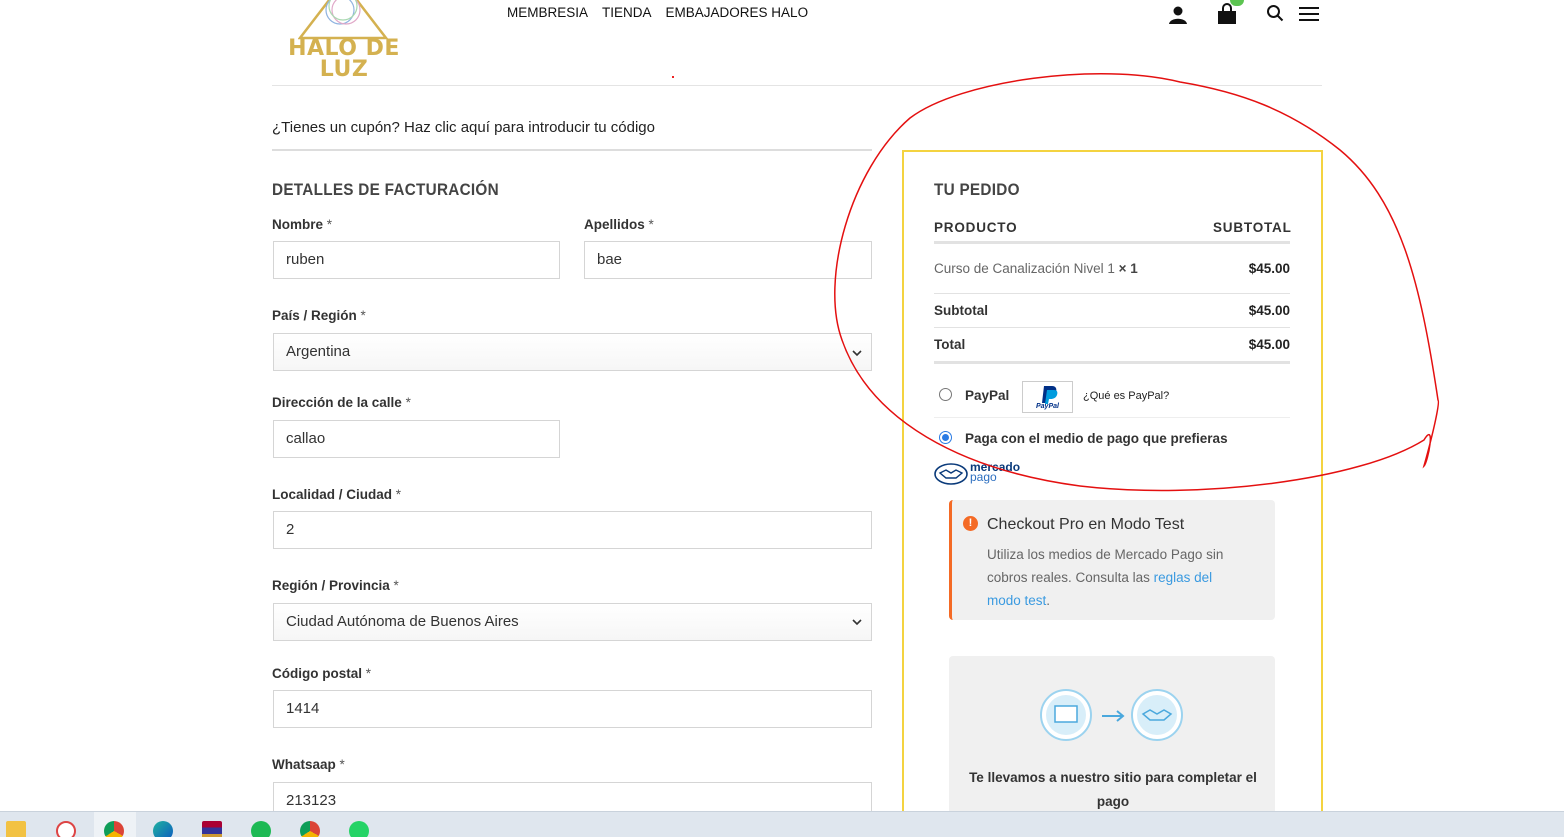  What do you see at coordinates (728, 260) in the screenshot?
I see `apellidos-input: bae` at bounding box center [728, 260].